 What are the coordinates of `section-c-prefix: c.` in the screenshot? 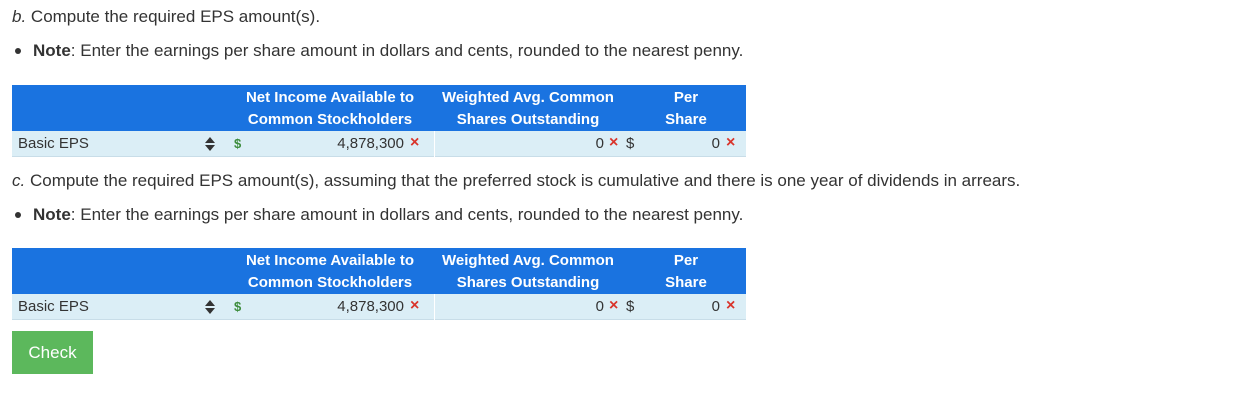 It's located at (19, 180).